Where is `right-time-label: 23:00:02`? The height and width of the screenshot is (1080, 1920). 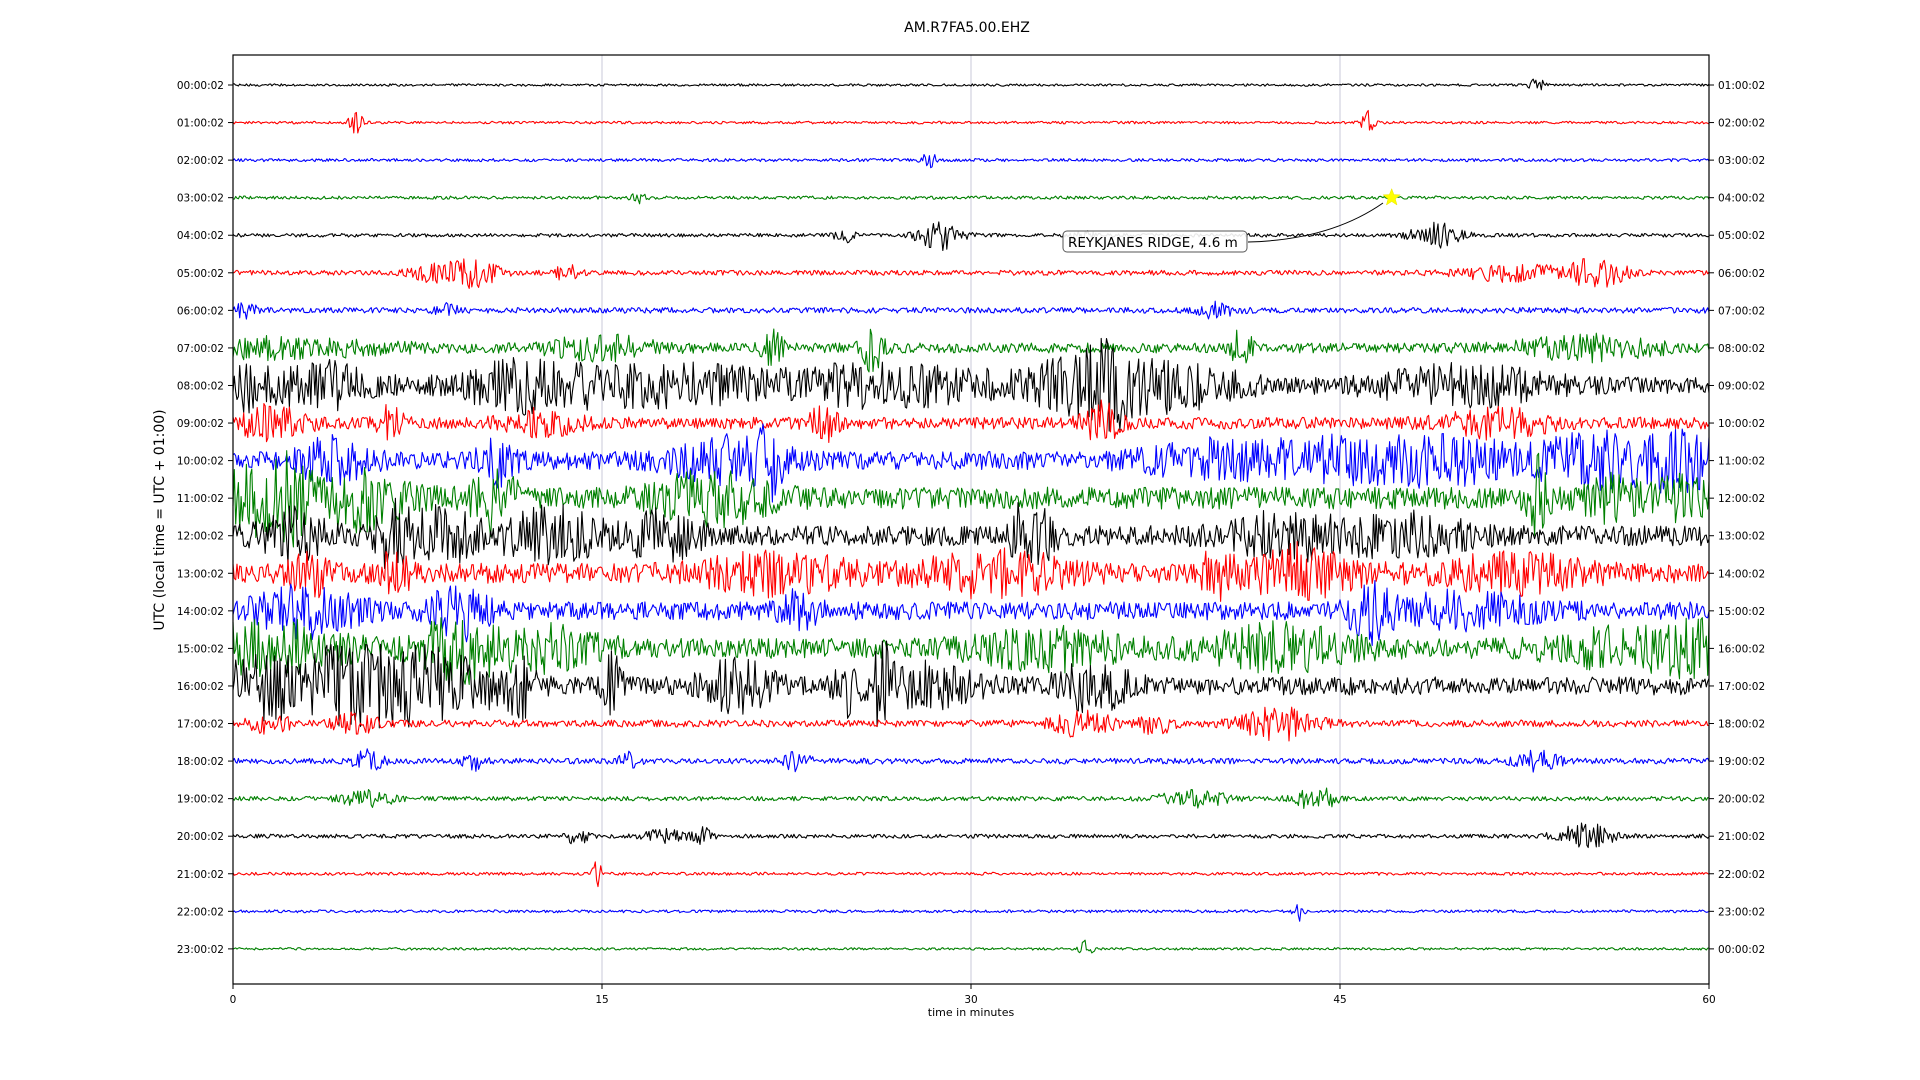 right-time-label: 23:00:02 is located at coordinates (1741, 912).